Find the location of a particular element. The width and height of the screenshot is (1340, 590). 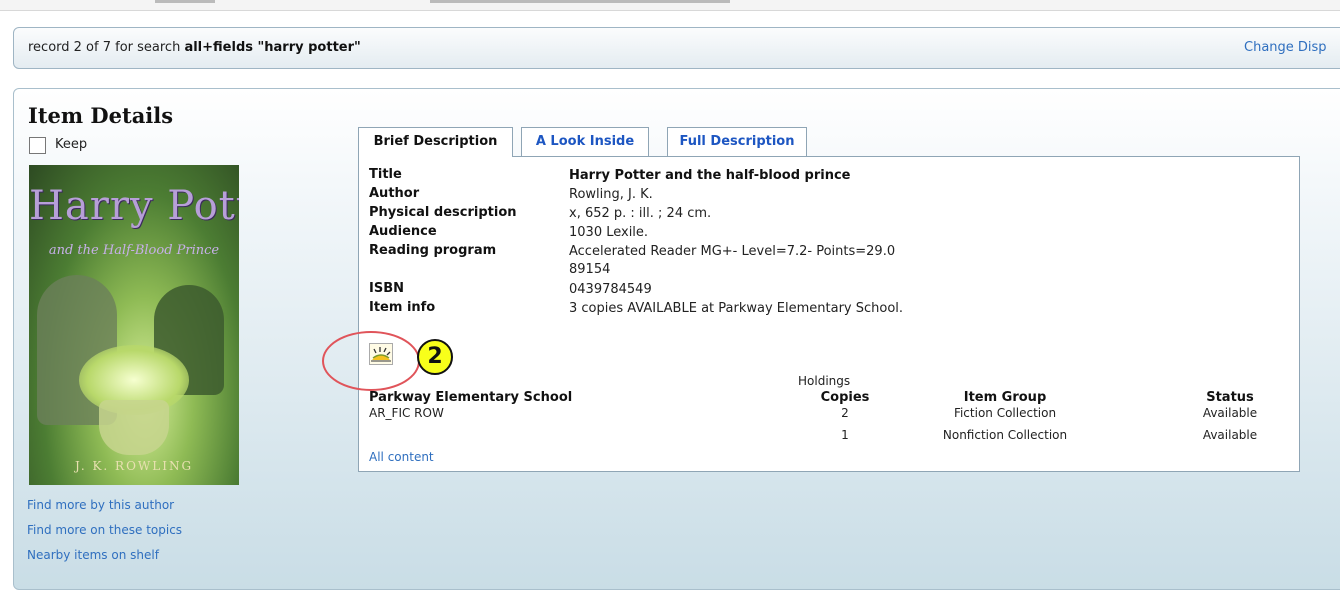

holdings-location: Parkway Elementary School is located at coordinates (471, 397).